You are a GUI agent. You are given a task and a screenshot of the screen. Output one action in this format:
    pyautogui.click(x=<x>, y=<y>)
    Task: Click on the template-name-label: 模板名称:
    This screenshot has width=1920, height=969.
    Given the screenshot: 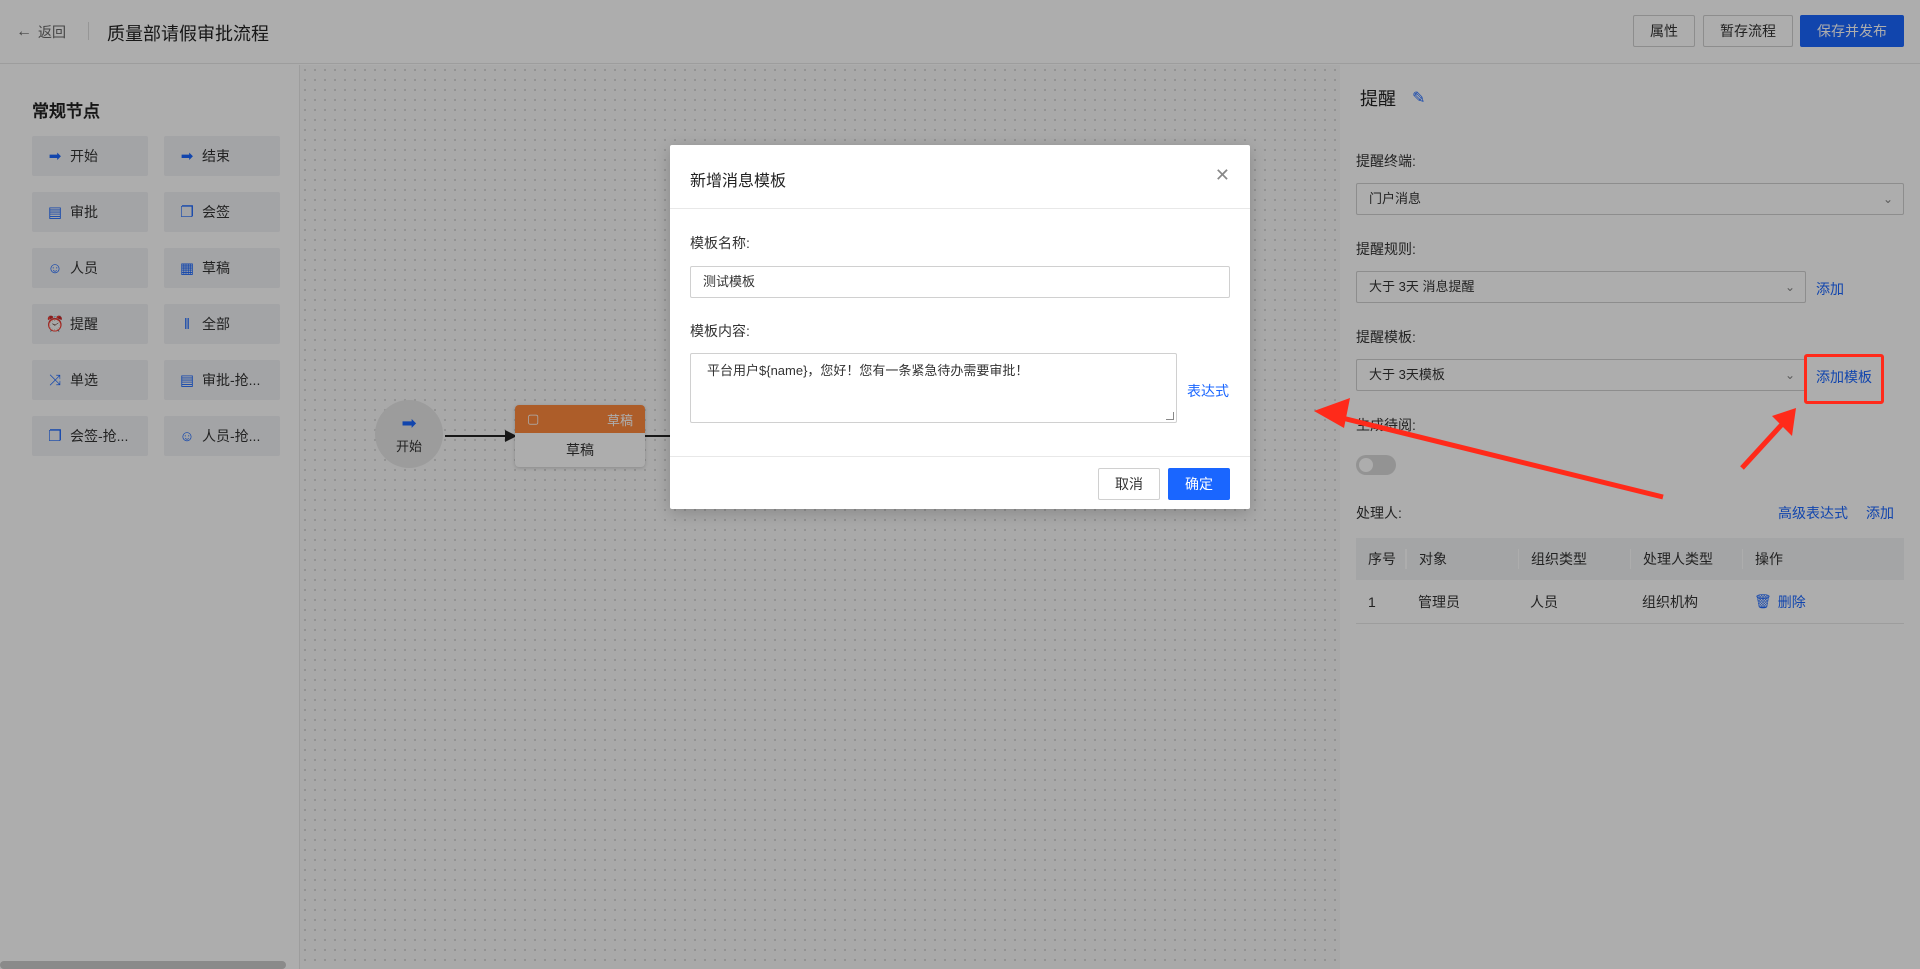 What is the action you would take?
    pyautogui.click(x=720, y=243)
    